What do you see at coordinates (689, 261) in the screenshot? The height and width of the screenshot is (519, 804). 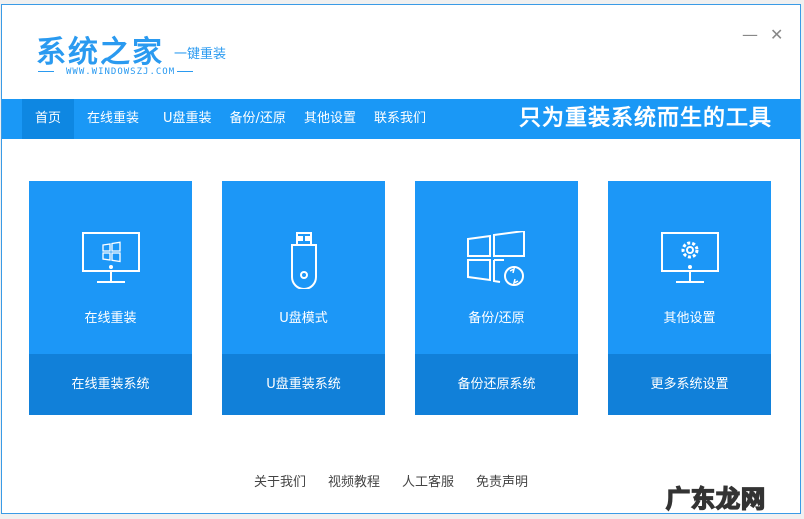 I see `monitor-gear-icon` at bounding box center [689, 261].